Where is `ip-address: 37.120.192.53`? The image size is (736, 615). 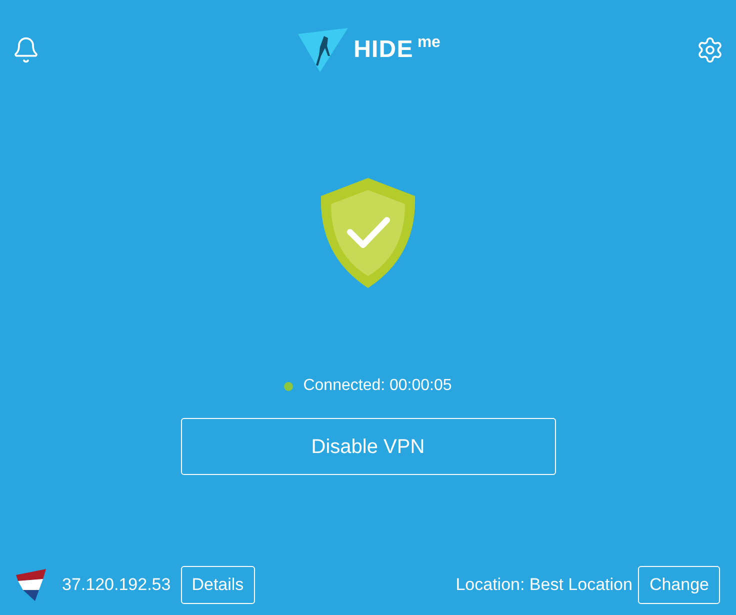 ip-address: 37.120.192.53 is located at coordinates (116, 585).